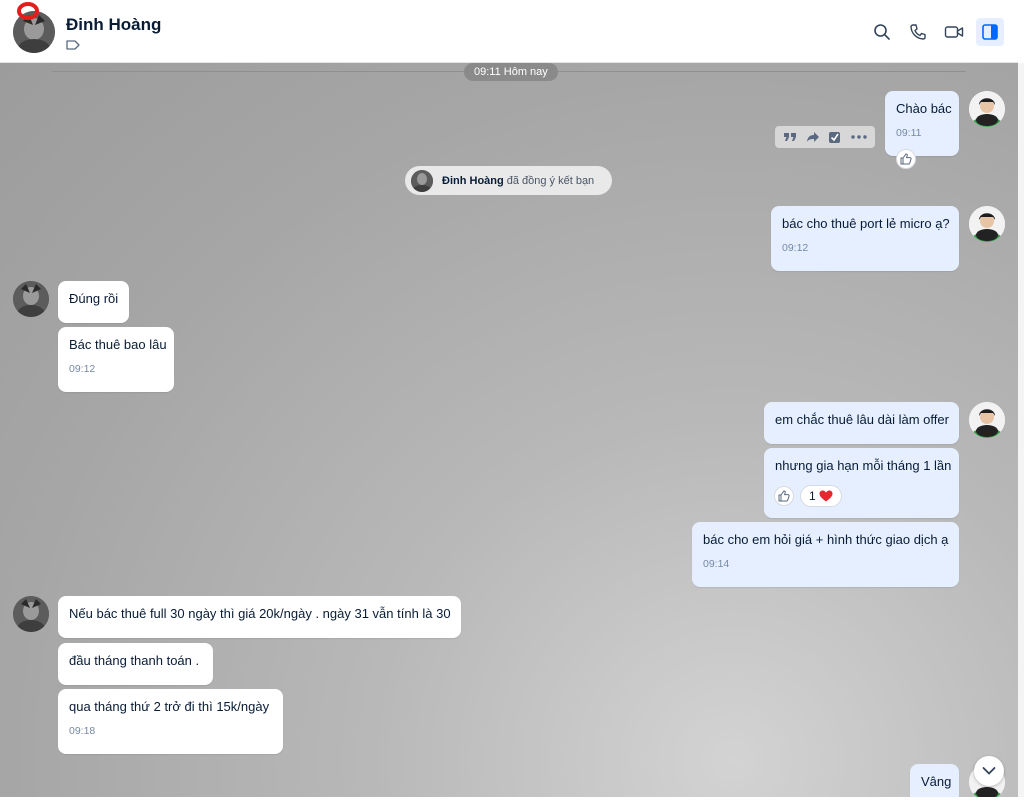  I want to click on message-text: qua tháng thứ 2 trở đi thì 15k/ngày, so click(169, 706).